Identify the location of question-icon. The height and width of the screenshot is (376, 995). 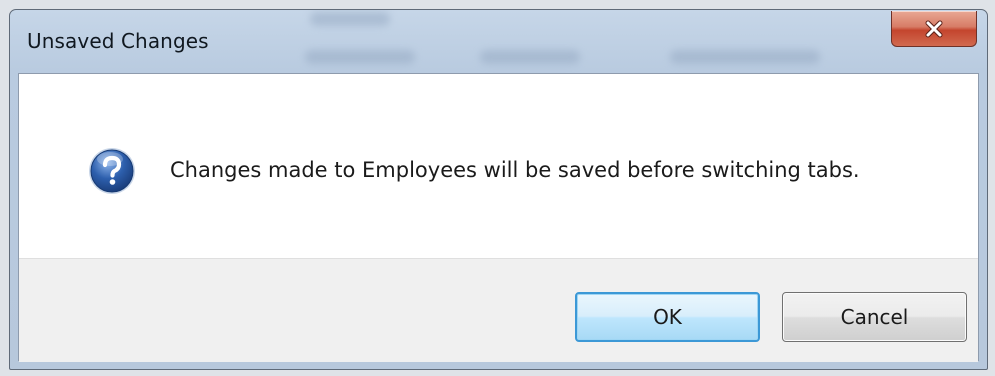
(112, 171).